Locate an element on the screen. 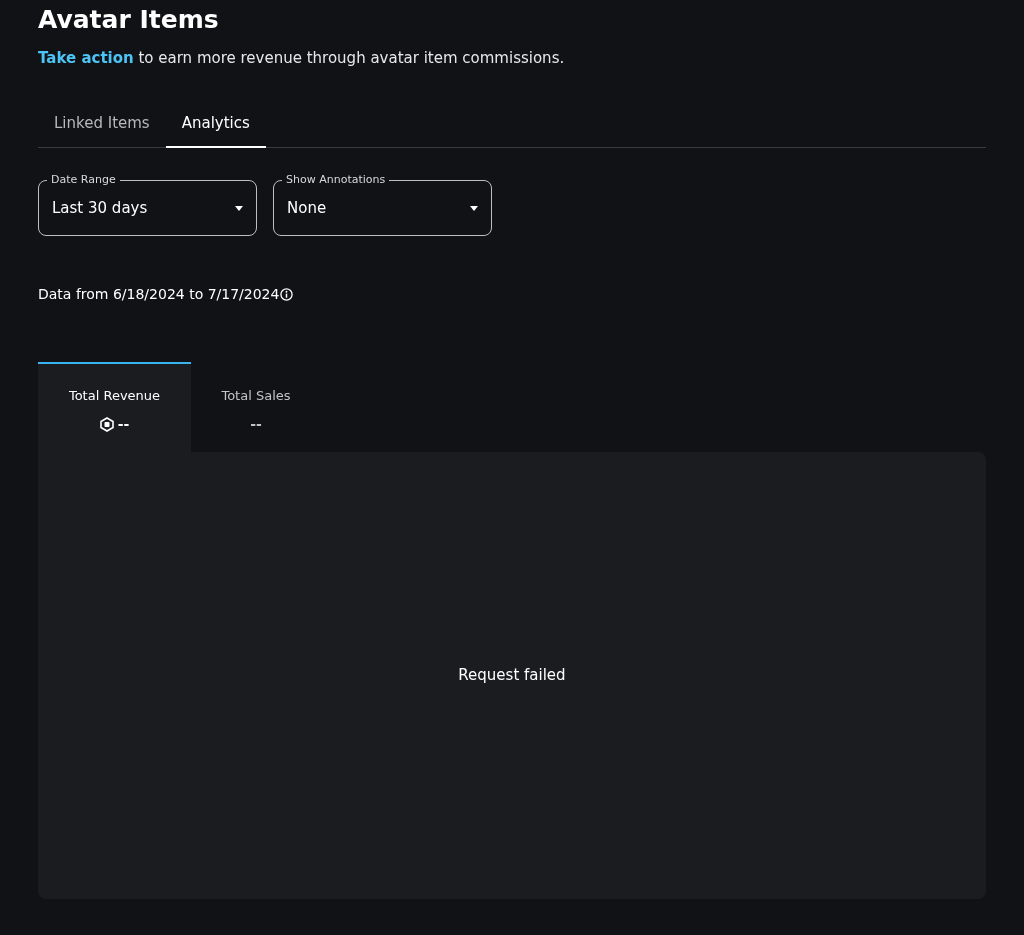 This screenshot has width=1024, height=935. metric-tab: Total Sales -- is located at coordinates (256, 407).